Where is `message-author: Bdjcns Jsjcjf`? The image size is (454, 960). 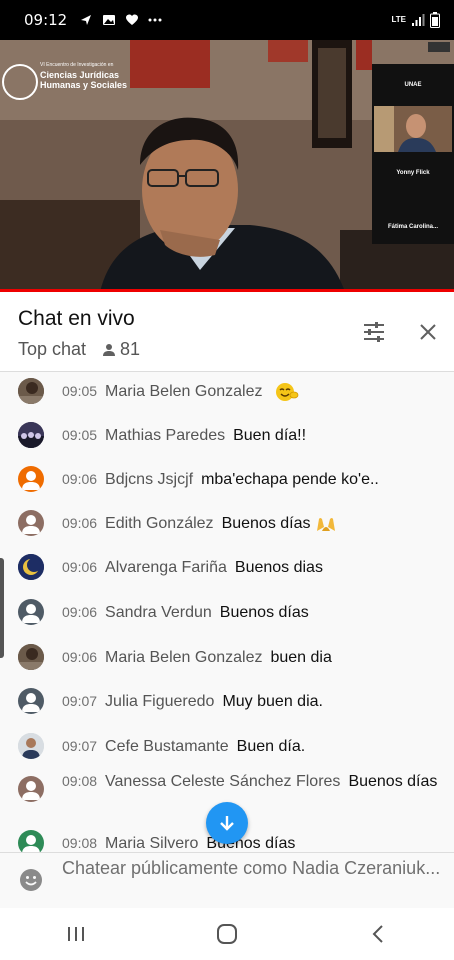
message-author: Bdjcns Jsjcjf is located at coordinates (149, 479).